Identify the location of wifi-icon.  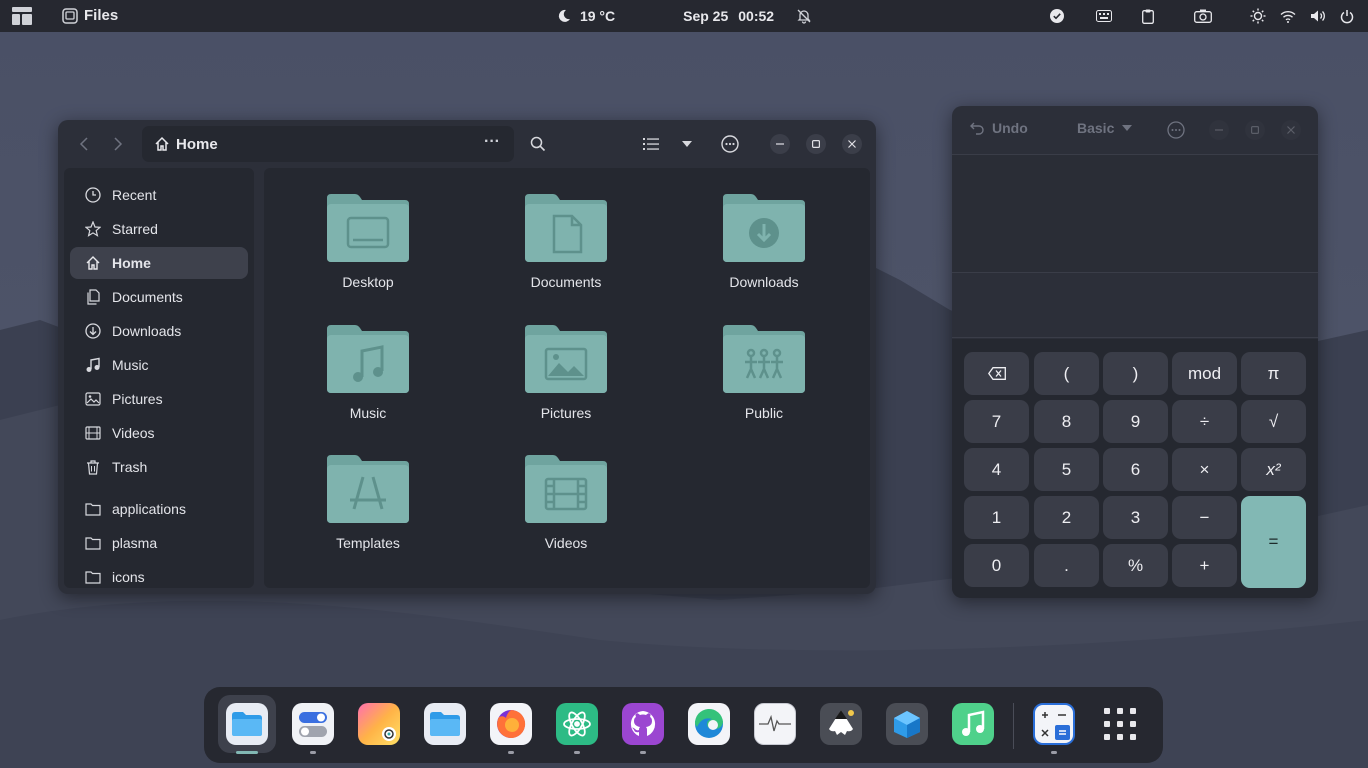
(1288, 16).